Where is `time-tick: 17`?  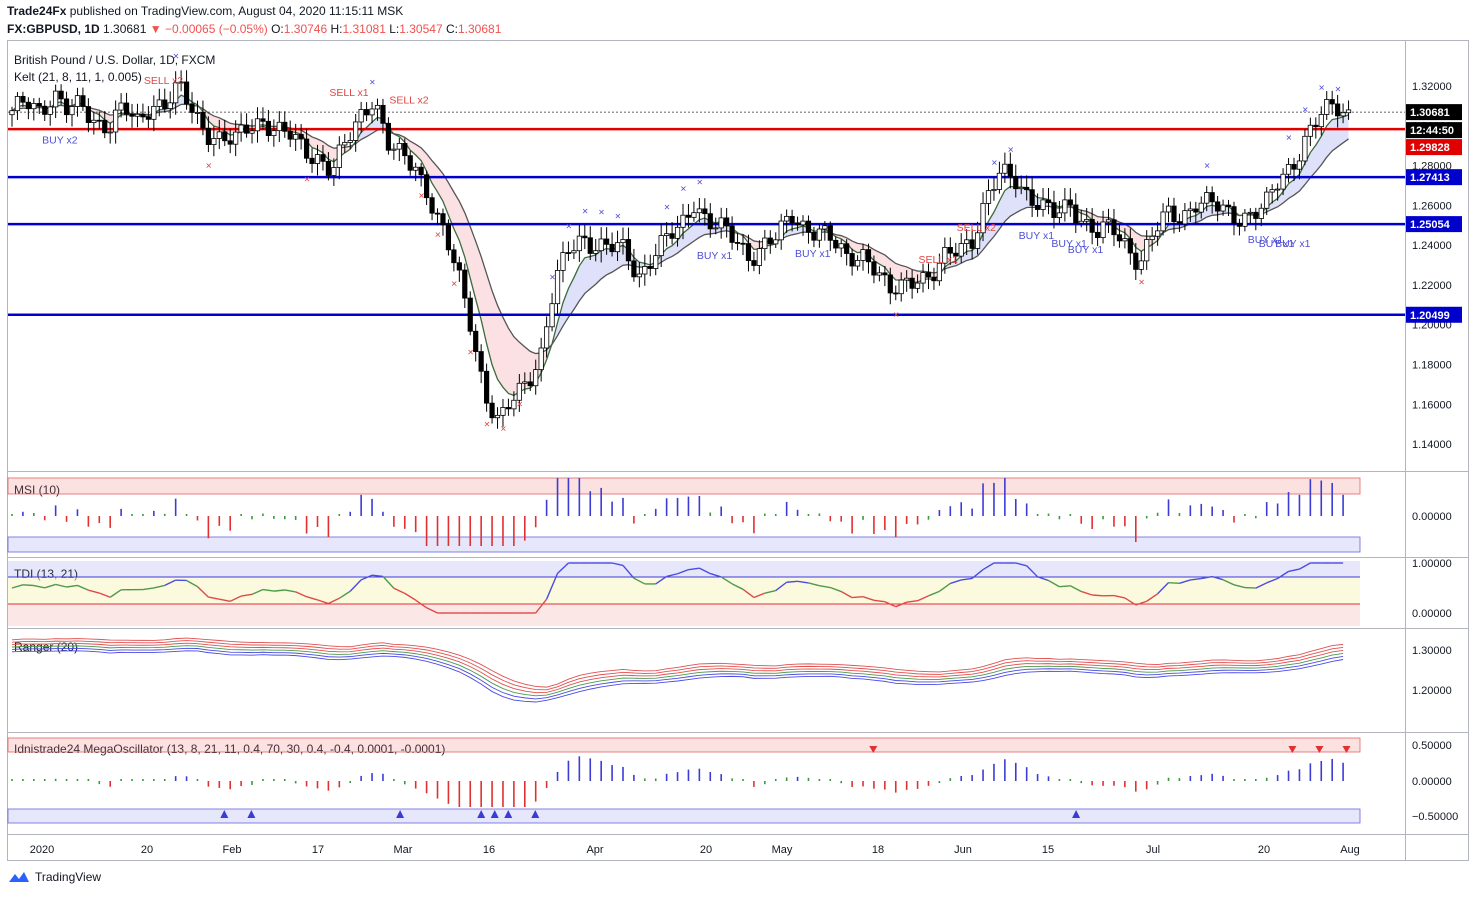 time-tick: 17 is located at coordinates (318, 850).